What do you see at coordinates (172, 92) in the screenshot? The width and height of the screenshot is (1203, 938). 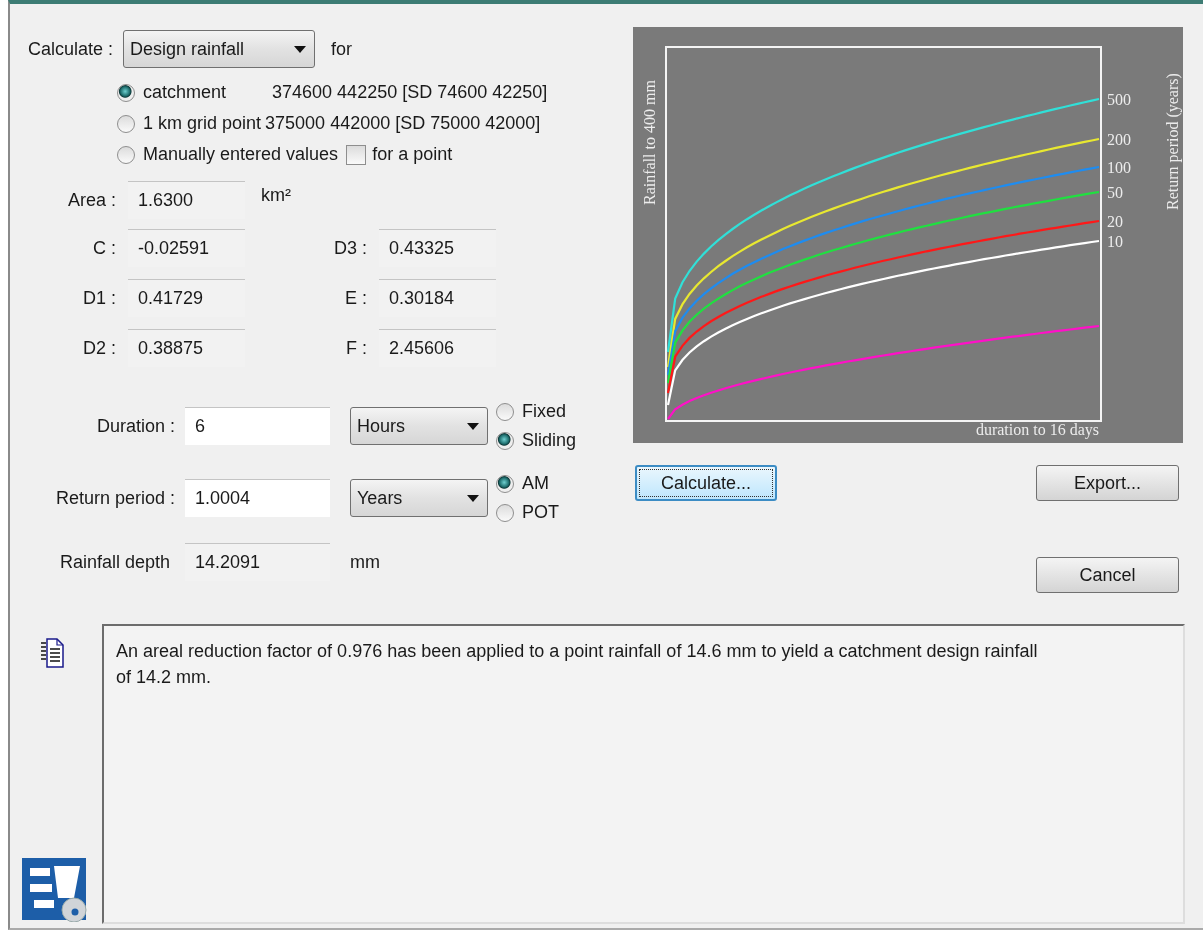 I see `location-radio: catchment` at bounding box center [172, 92].